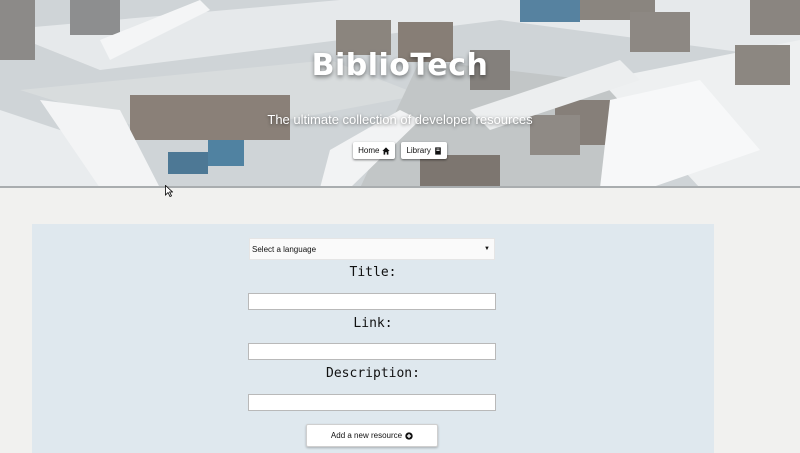  What do you see at coordinates (284, 249) in the screenshot?
I see `language-select-value: Select a language` at bounding box center [284, 249].